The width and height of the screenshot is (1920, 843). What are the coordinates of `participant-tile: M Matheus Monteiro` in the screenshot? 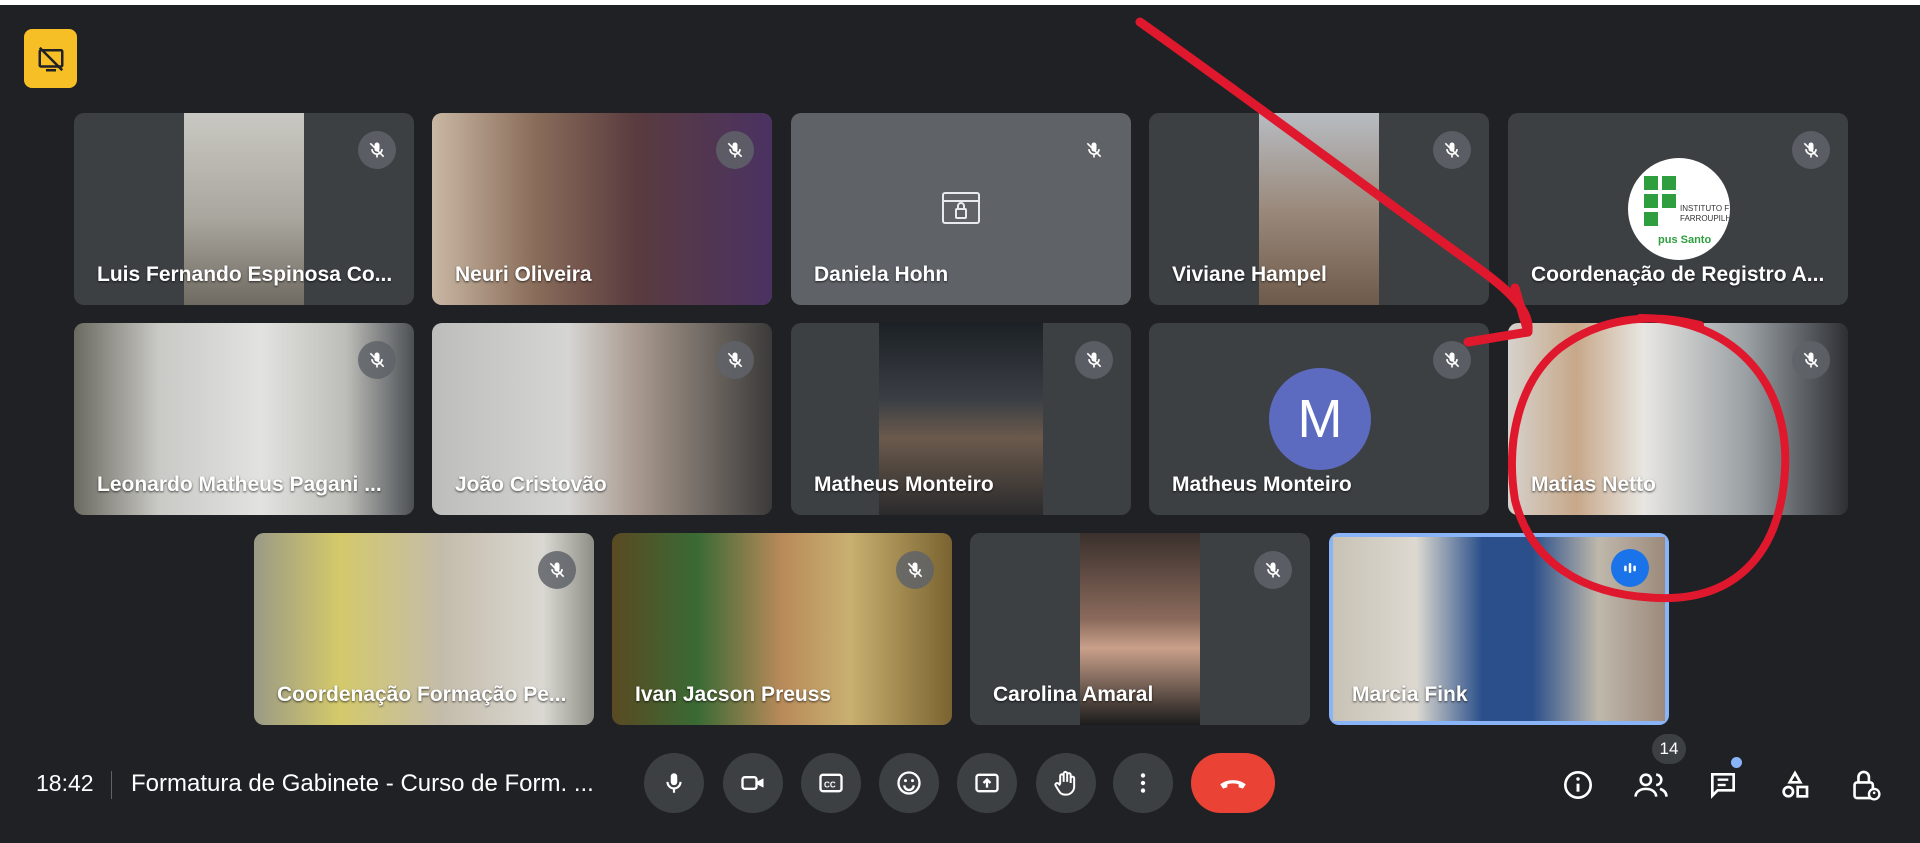 It's located at (1319, 419).